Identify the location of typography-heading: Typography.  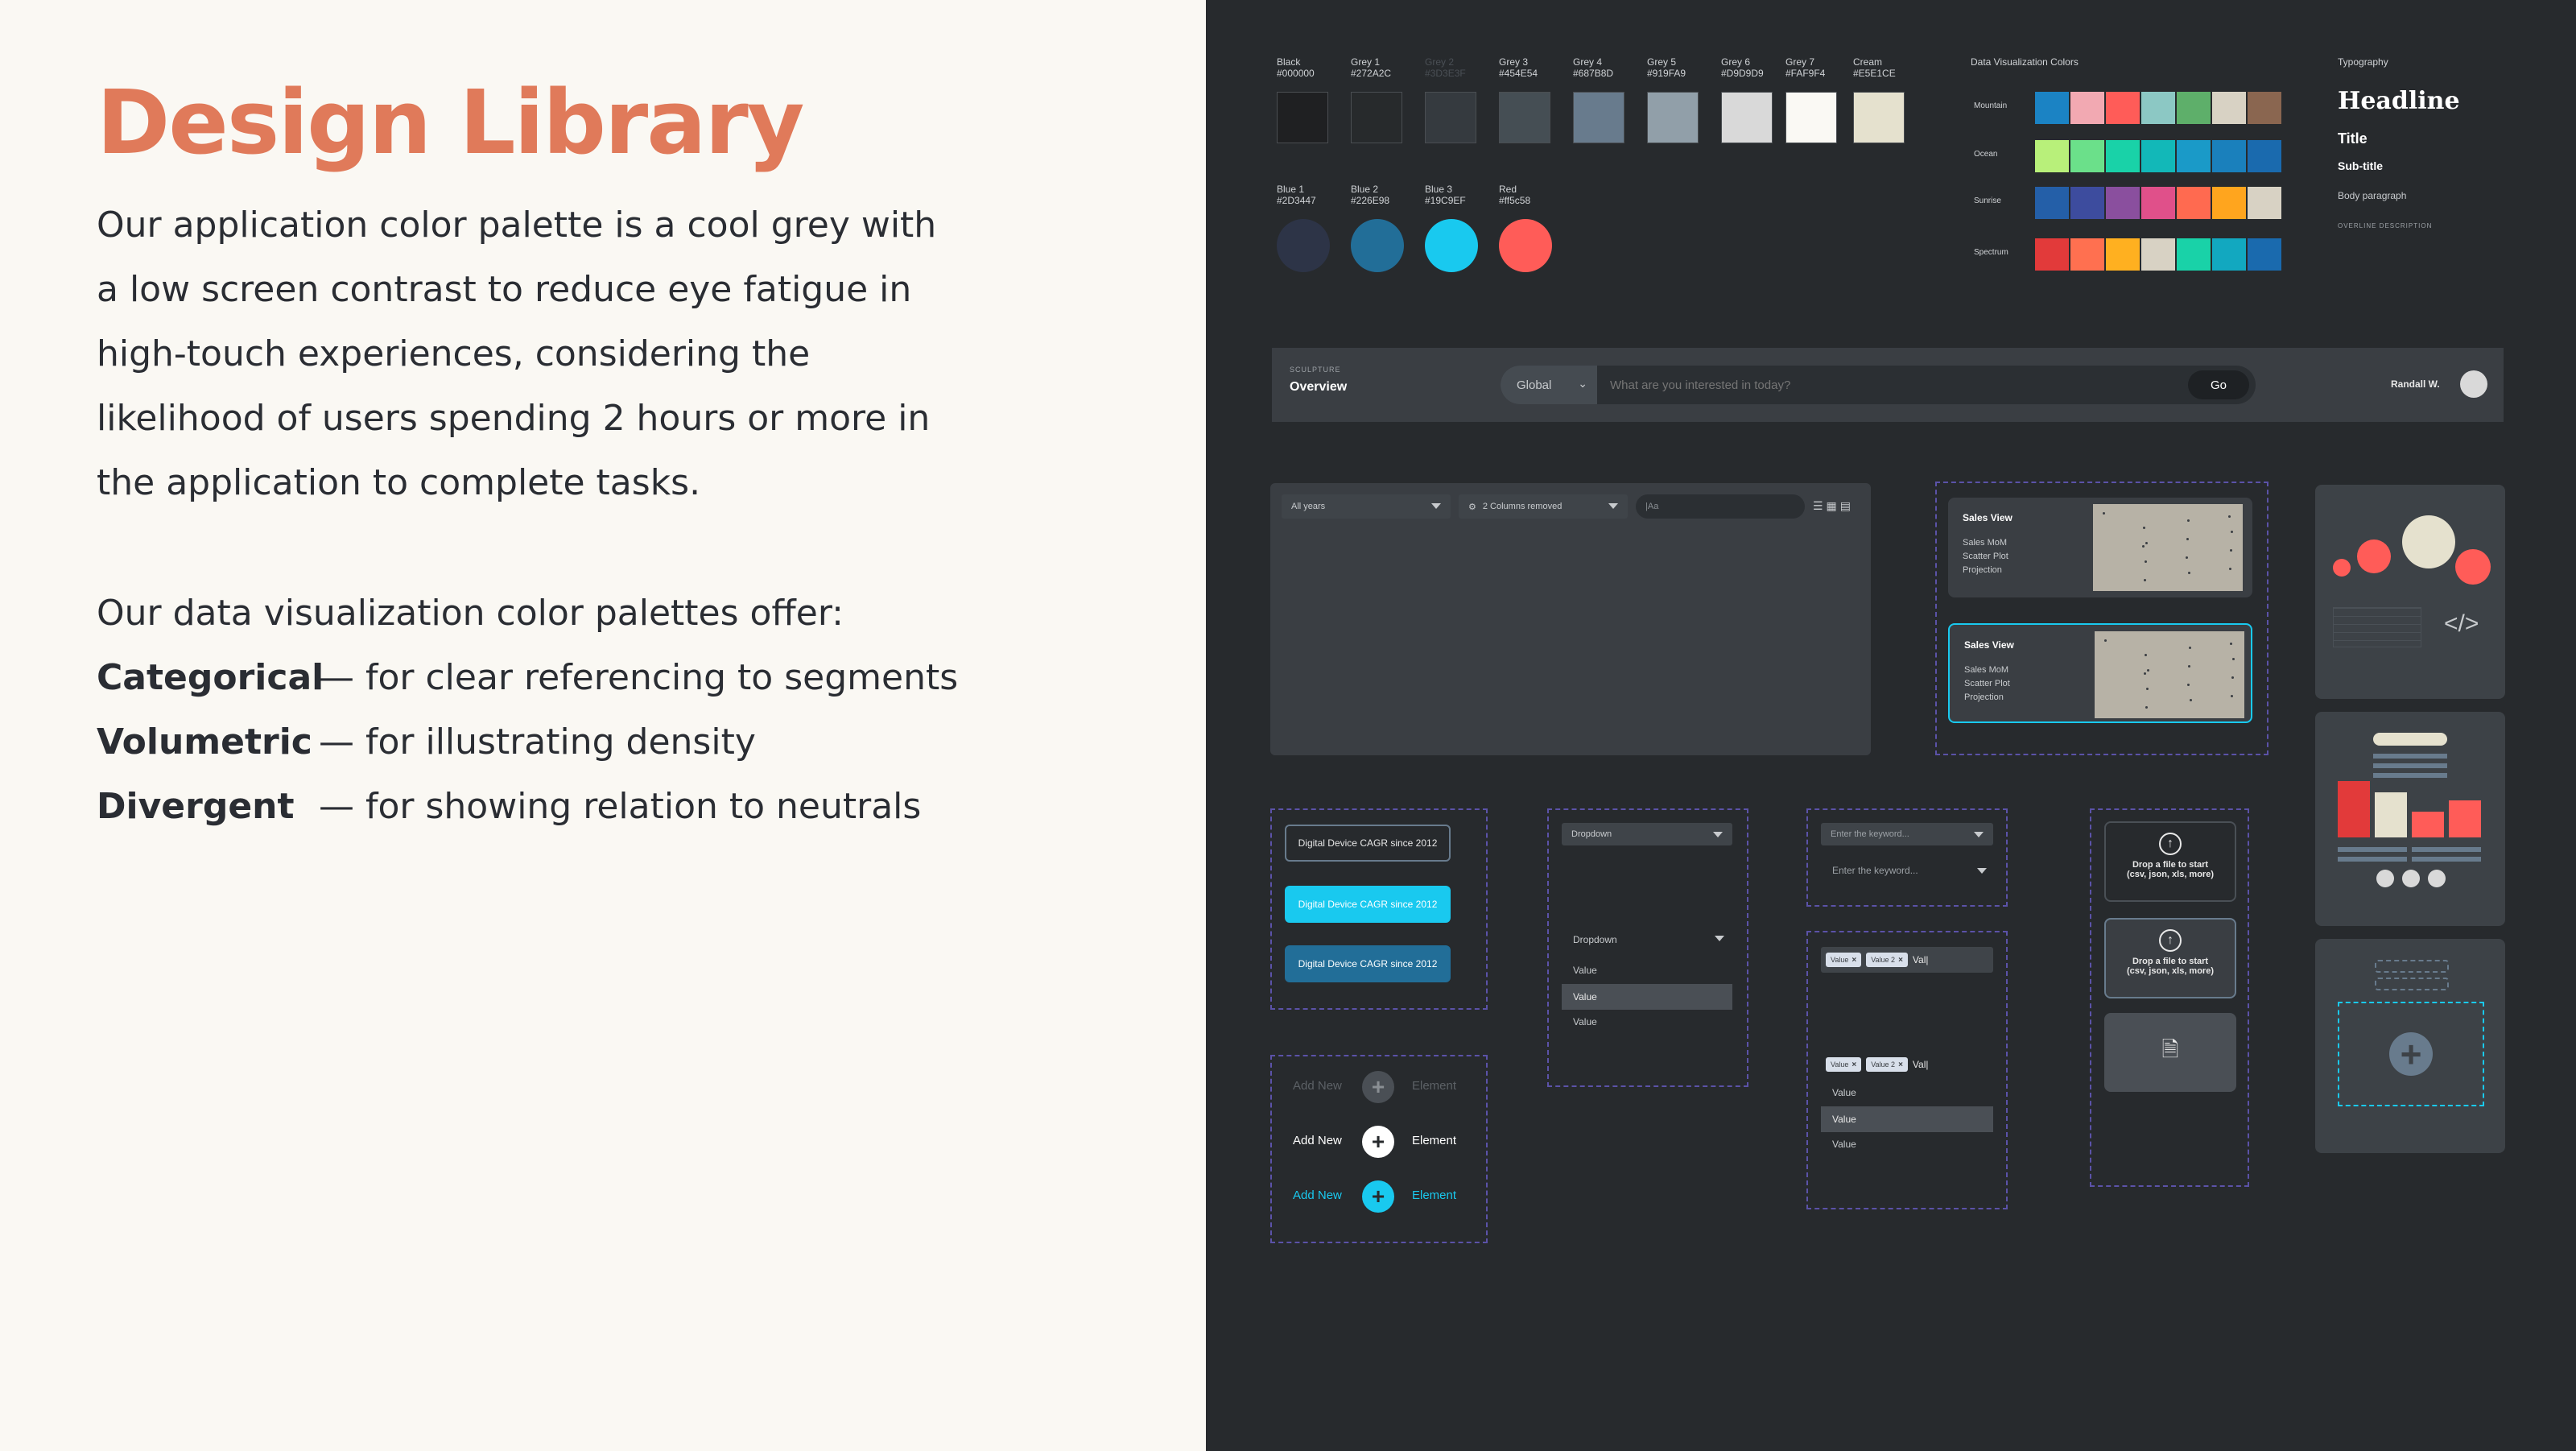
(2363, 62).